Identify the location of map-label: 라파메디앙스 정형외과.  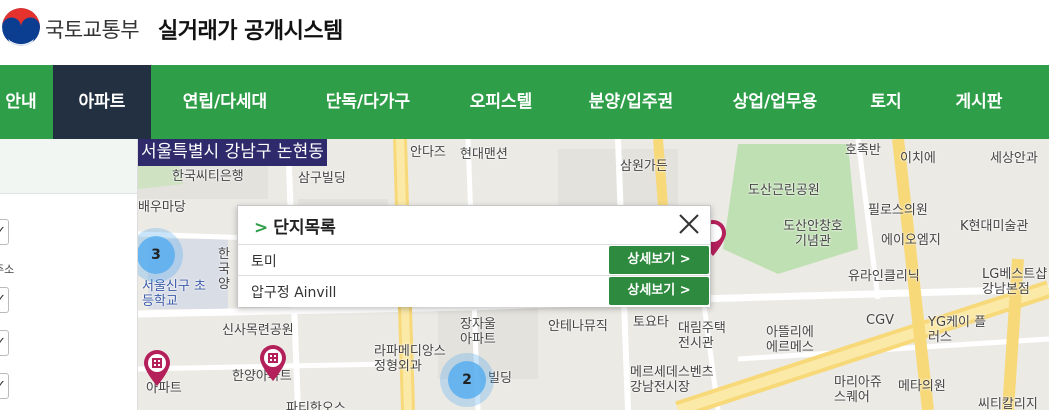
(410, 359).